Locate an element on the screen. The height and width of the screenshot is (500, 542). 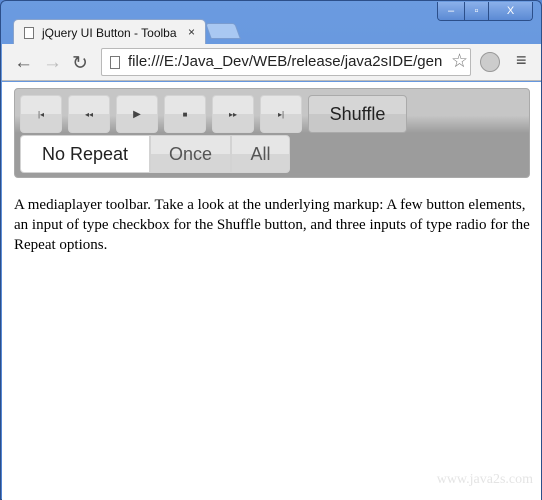
watermark: www.java2s.com is located at coordinates (484, 479).